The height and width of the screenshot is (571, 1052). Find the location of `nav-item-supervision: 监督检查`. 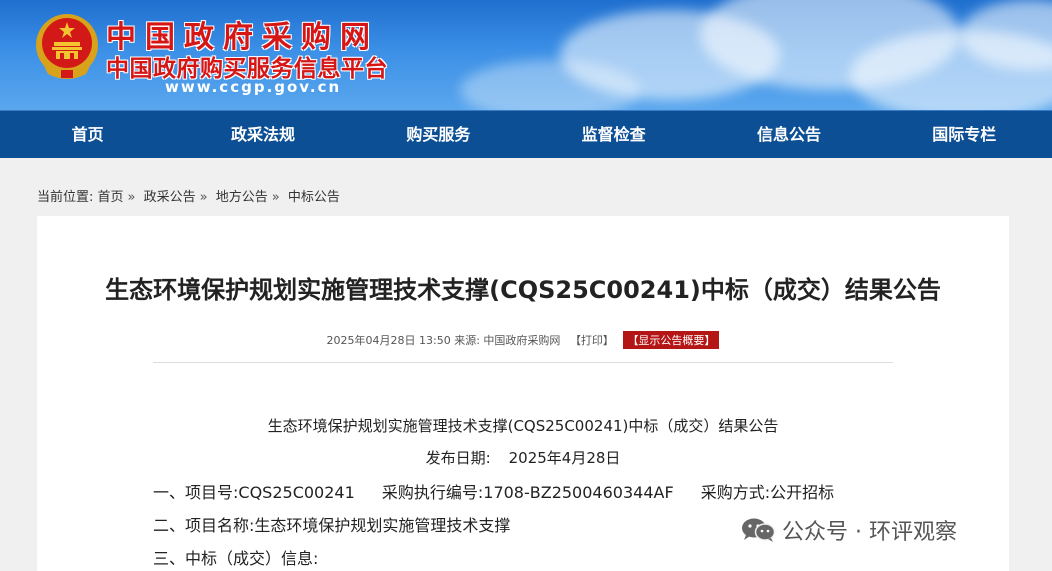

nav-item-supervision: 监督检查 is located at coordinates (613, 134).